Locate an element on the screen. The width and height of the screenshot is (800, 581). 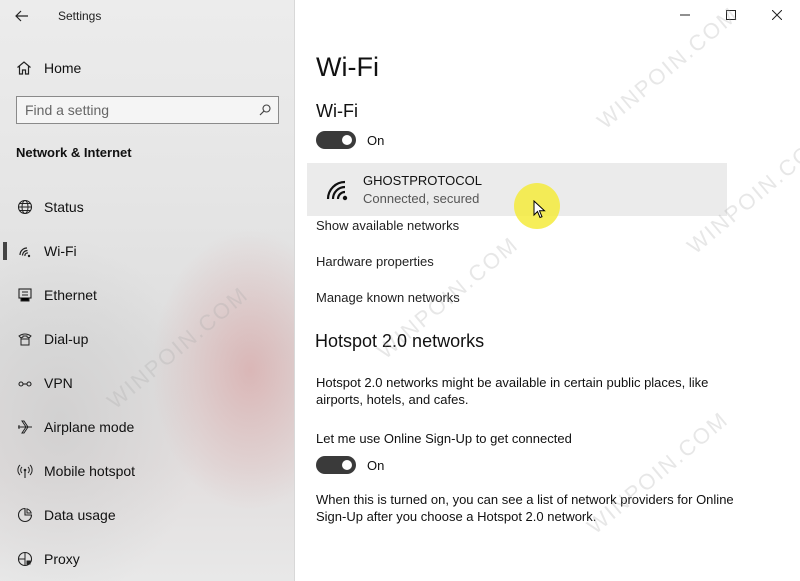
page-title: Wi-Fi is located at coordinates (347, 67).